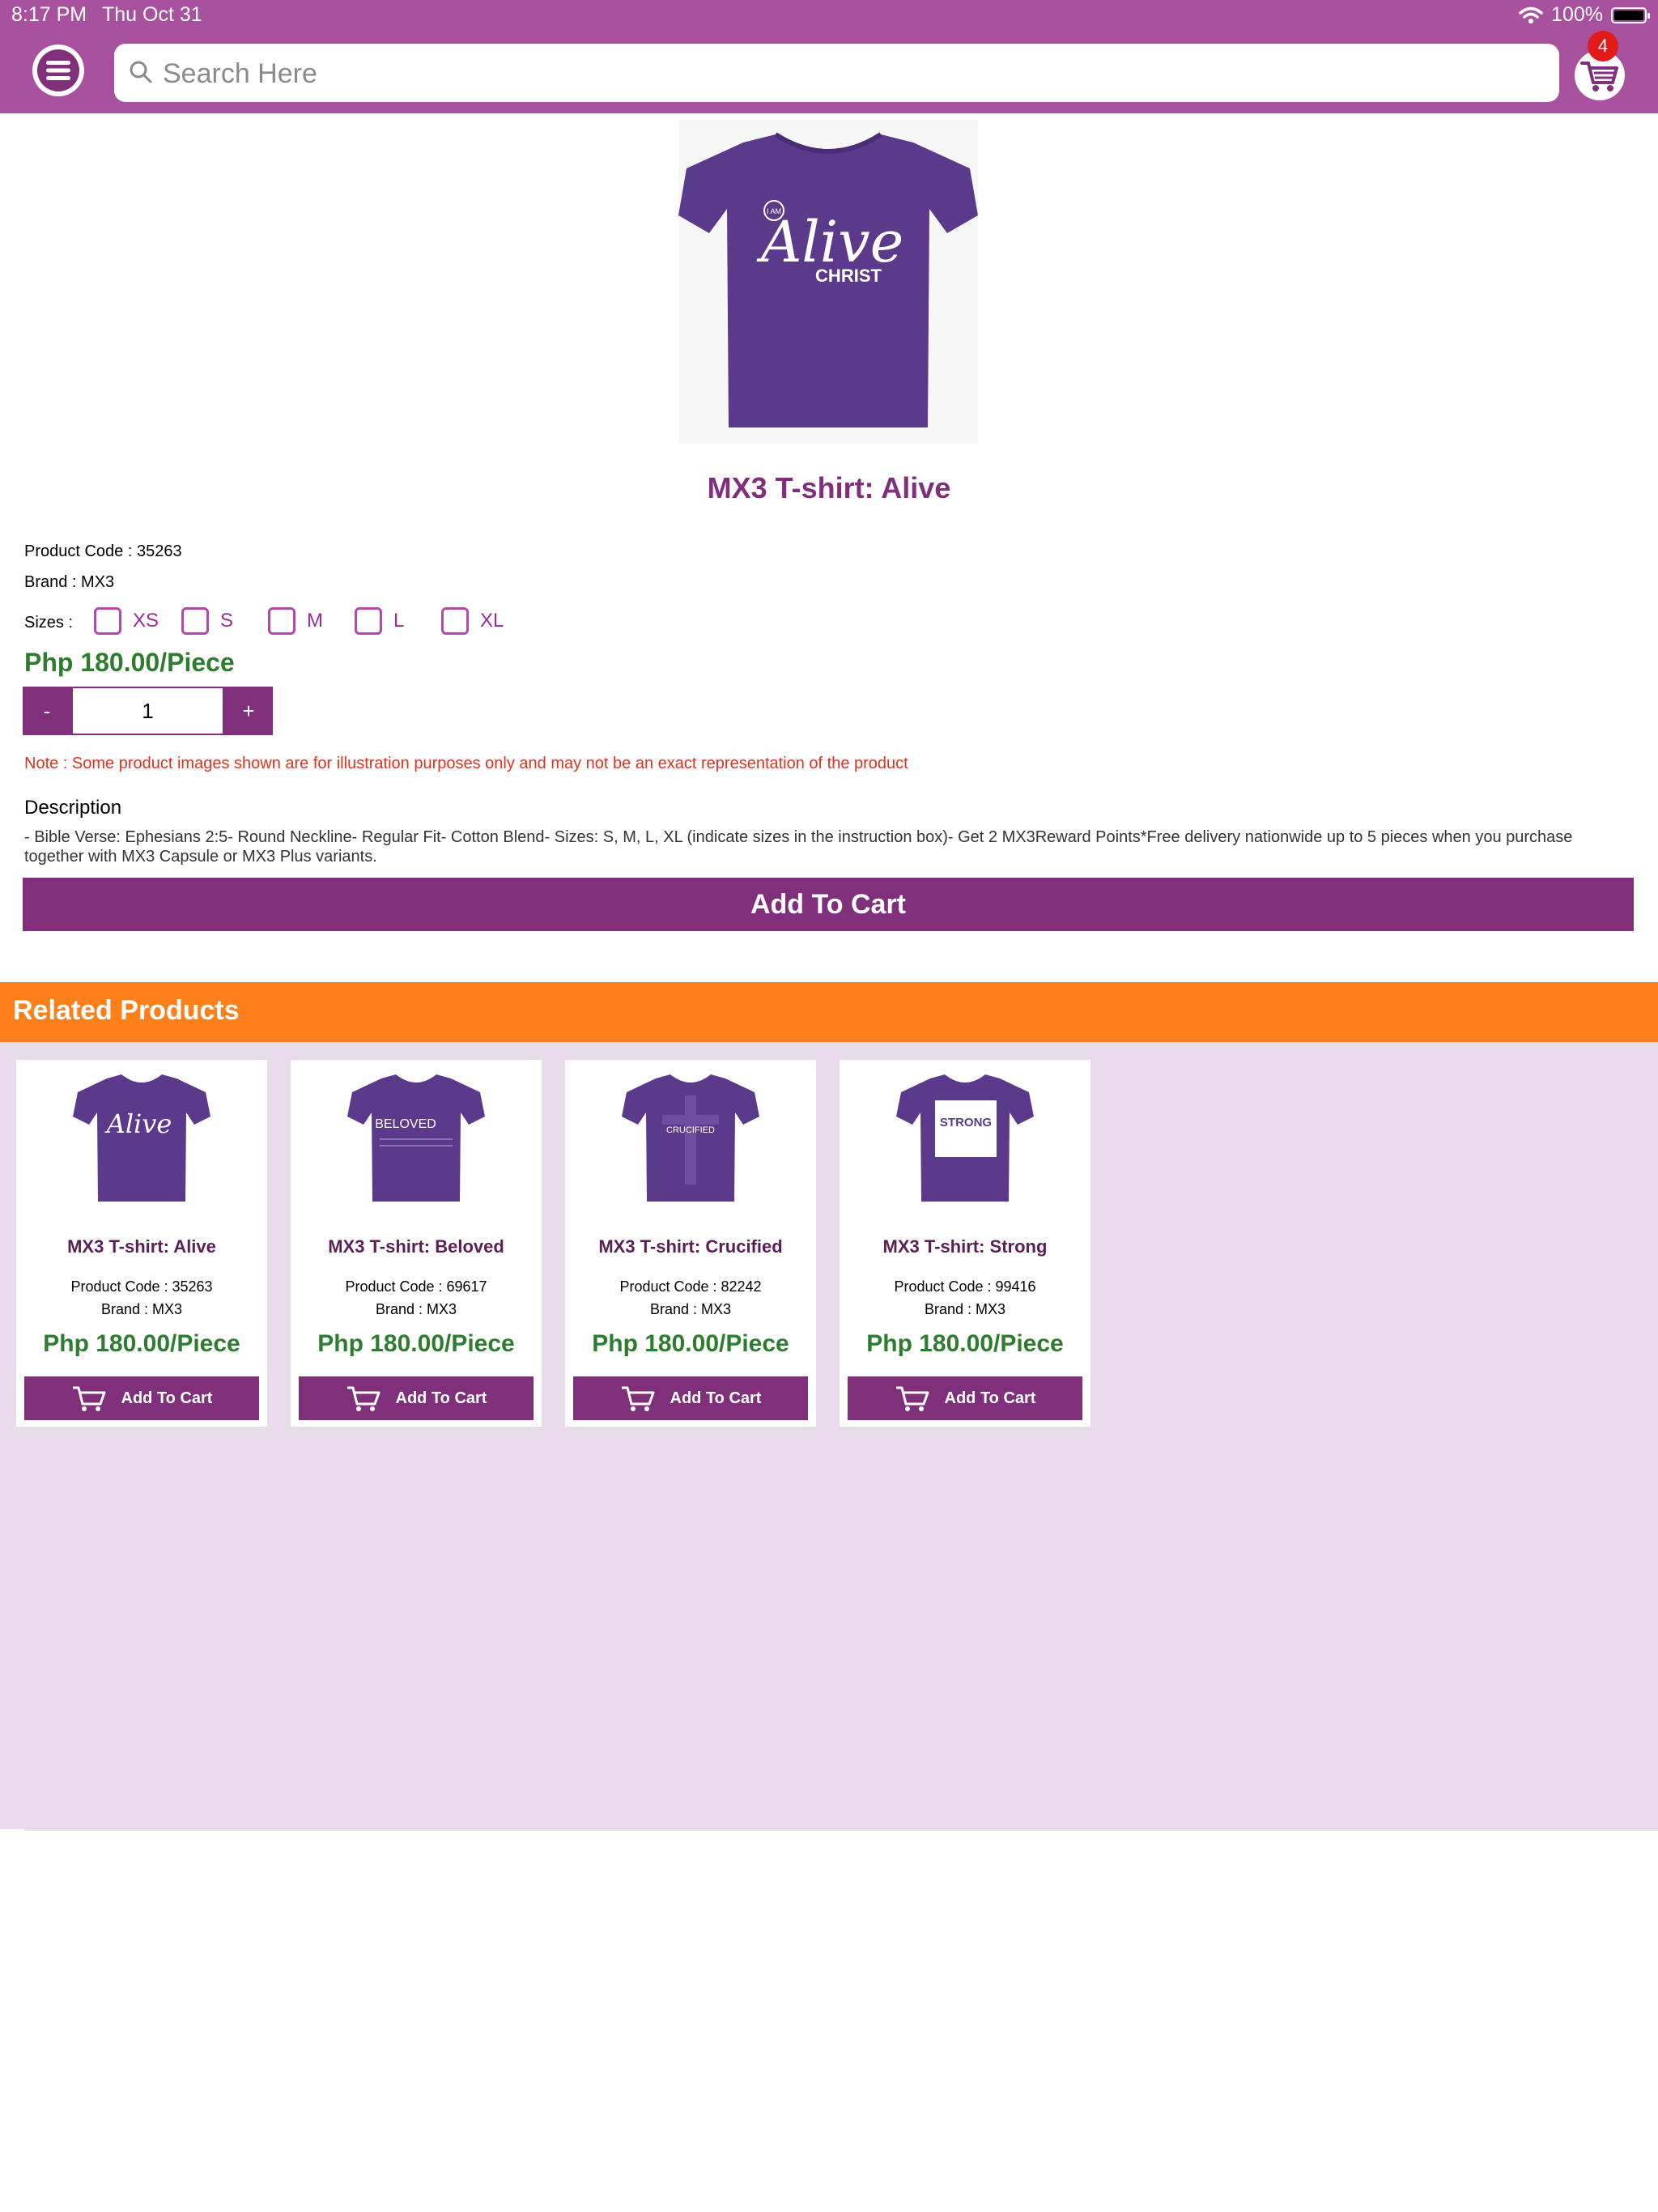 The height and width of the screenshot is (2212, 1658). I want to click on status-right: 100%, so click(1584, 15).